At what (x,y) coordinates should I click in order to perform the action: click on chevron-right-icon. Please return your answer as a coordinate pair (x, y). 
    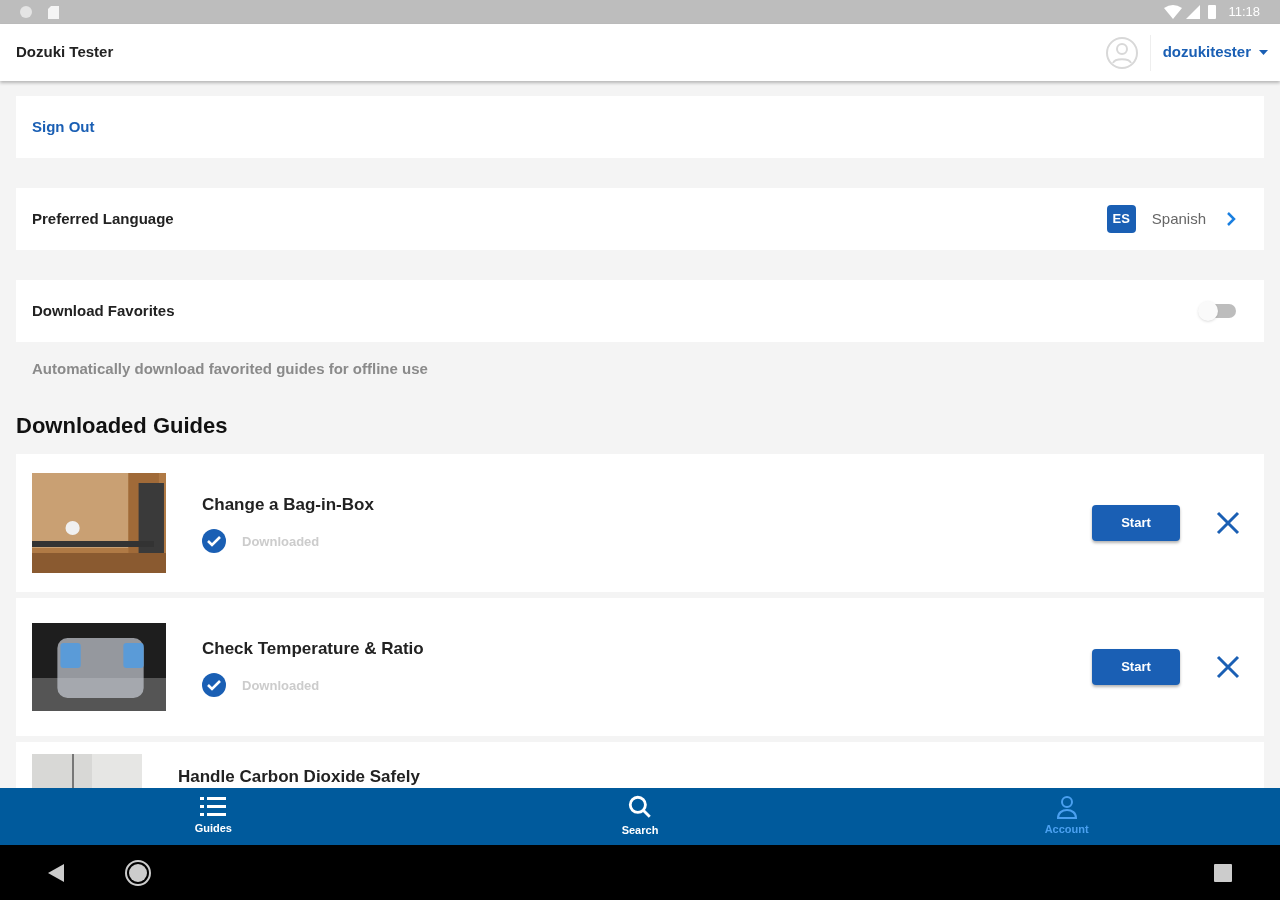
    Looking at the image, I should click on (1231, 219).